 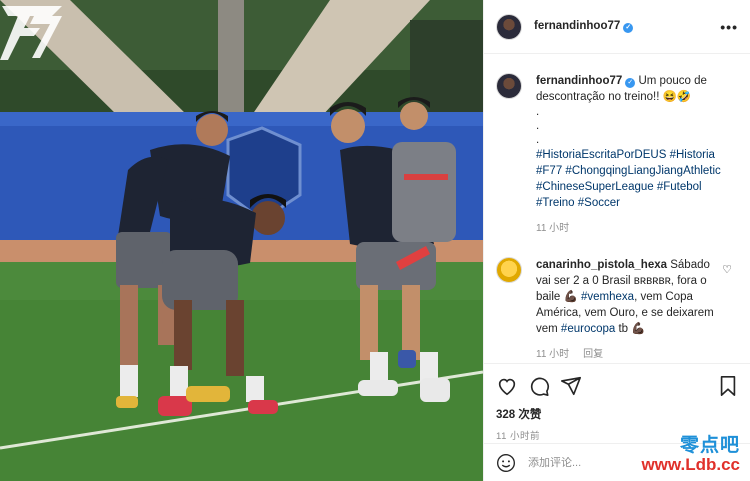 I want to click on hashtag-link: #eurocopa, so click(x=588, y=329).